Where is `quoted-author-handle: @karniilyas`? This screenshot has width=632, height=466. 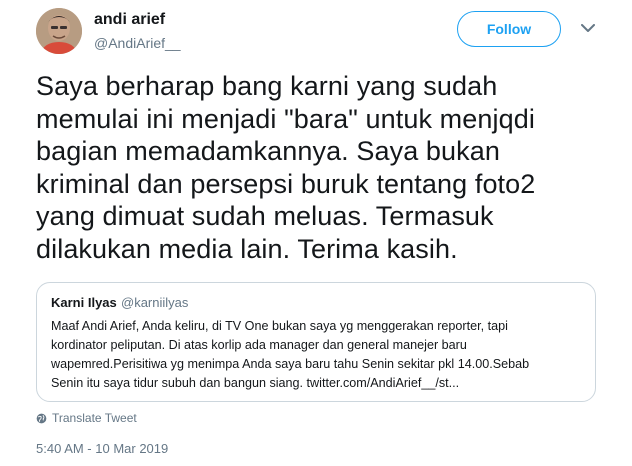
quoted-author-handle: @karniilyas is located at coordinates (155, 302).